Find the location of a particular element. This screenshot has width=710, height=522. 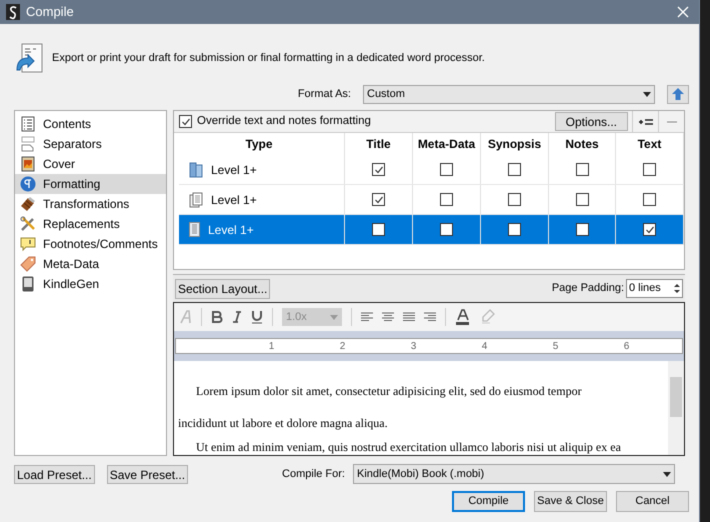

sidebar-item: Footnotes/Comments is located at coordinates (90, 244).